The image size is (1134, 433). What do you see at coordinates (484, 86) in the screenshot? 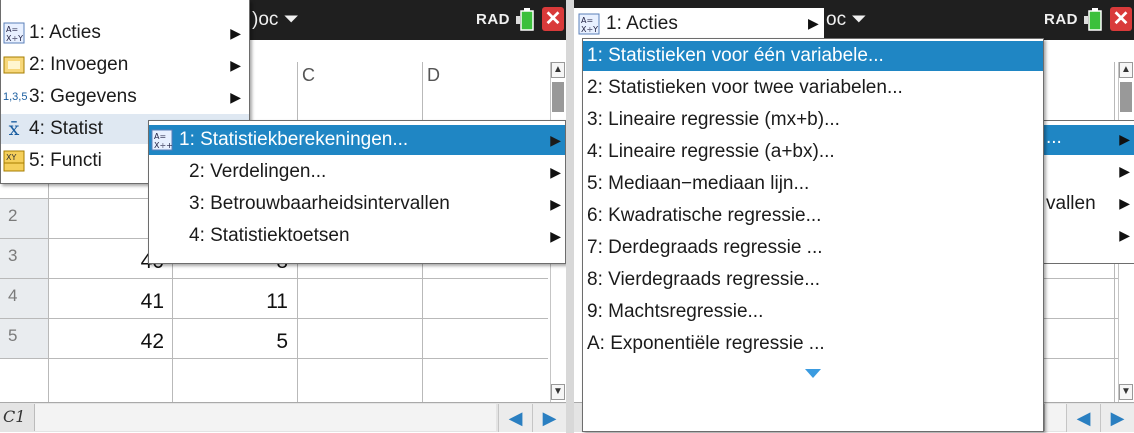
I see `column-header-d: D` at bounding box center [484, 86].